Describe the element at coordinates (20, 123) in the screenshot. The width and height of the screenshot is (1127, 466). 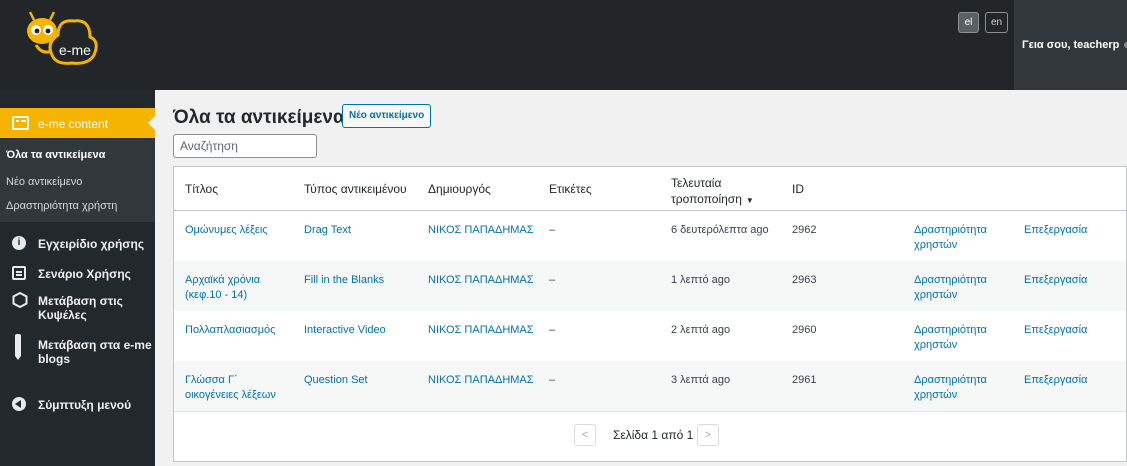
I see `content-list-icon` at that location.